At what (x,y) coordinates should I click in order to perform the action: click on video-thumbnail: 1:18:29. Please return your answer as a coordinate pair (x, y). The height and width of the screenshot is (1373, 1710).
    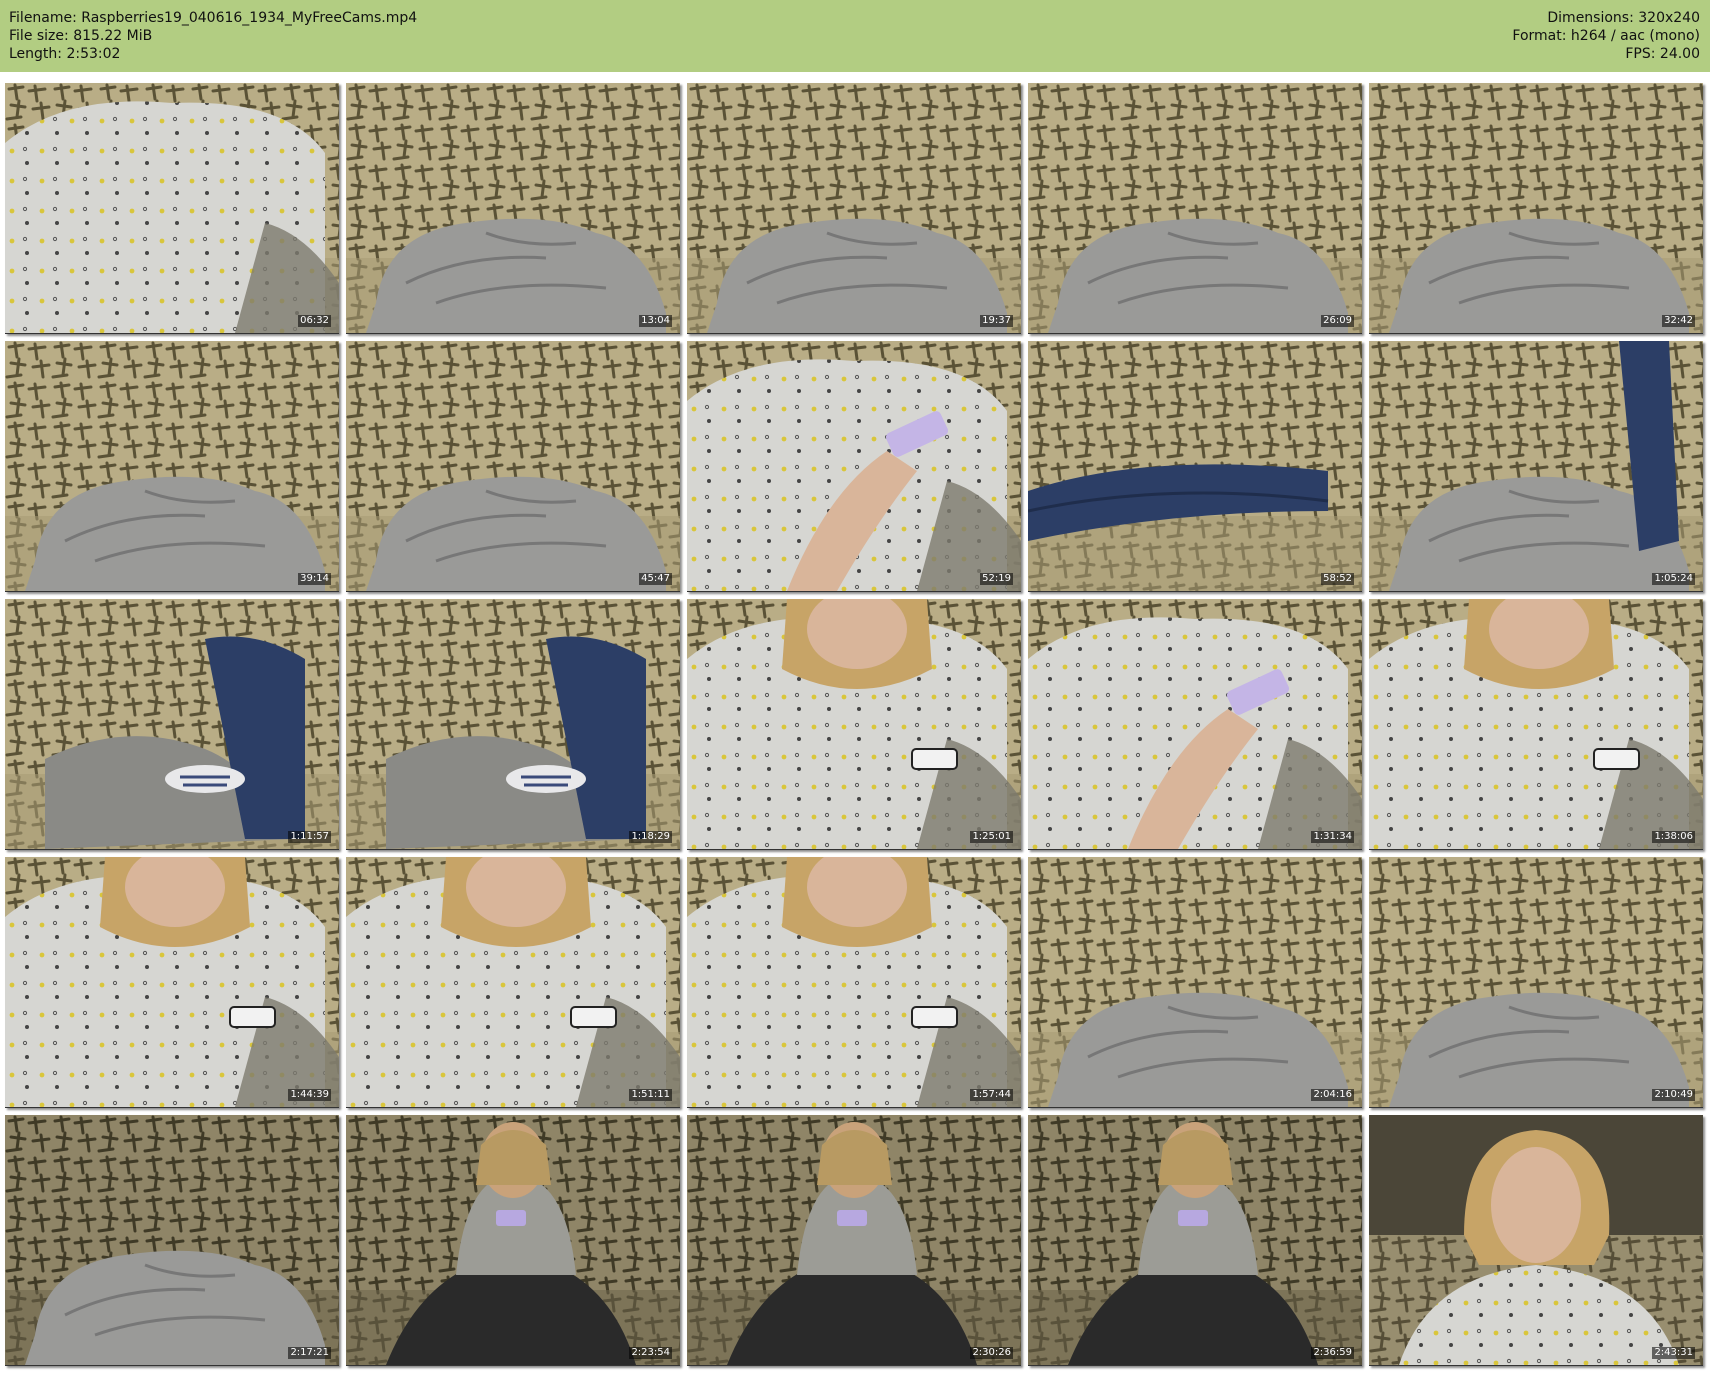
    Looking at the image, I should click on (513, 724).